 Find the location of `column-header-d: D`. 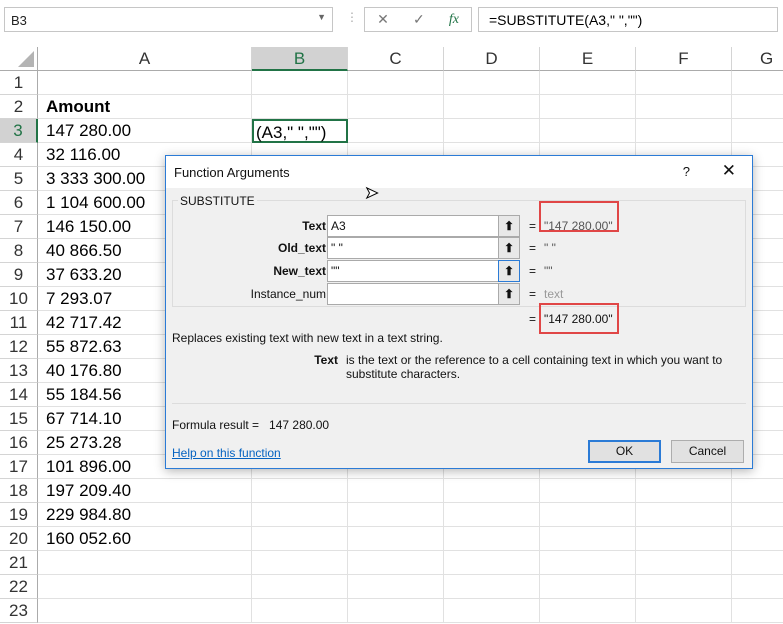

column-header-d: D is located at coordinates (492, 59).